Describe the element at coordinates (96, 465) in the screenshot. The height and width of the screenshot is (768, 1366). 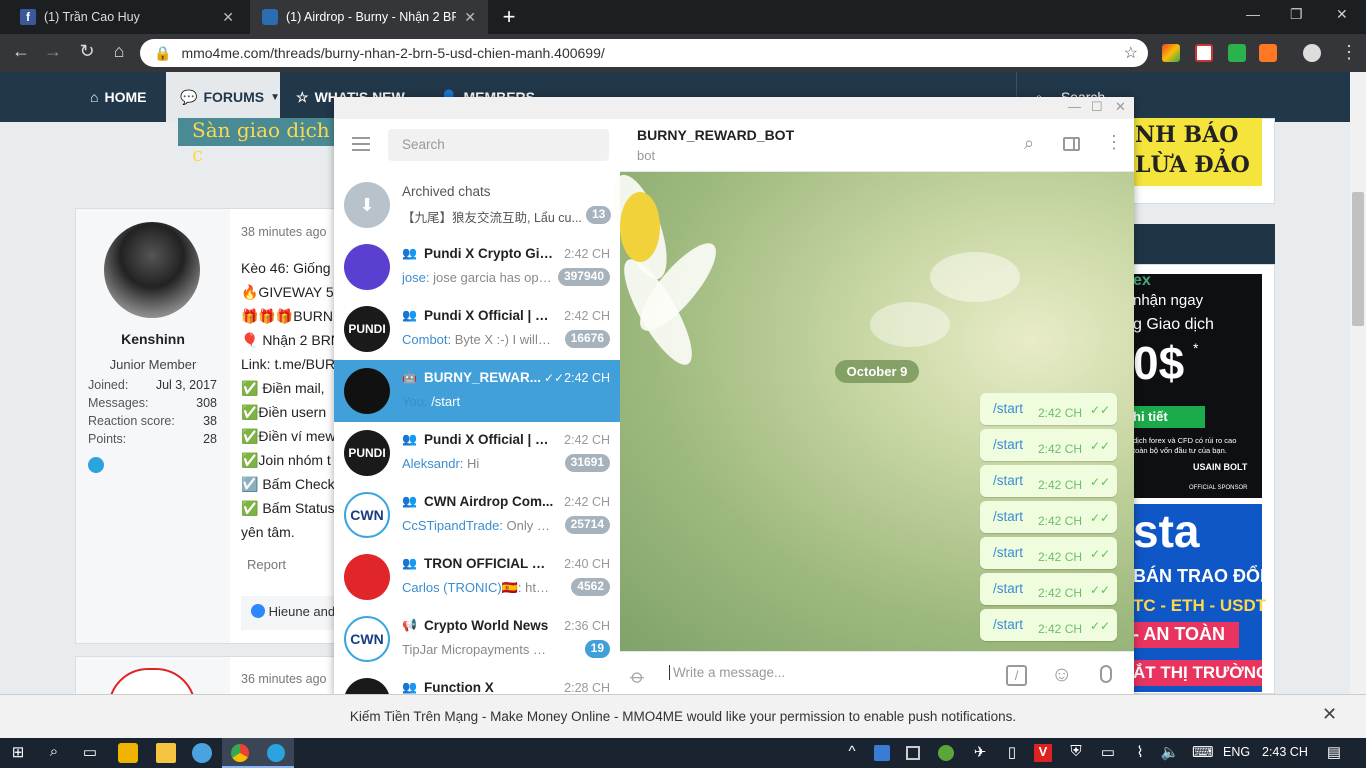
I see `telegram-icon` at that location.